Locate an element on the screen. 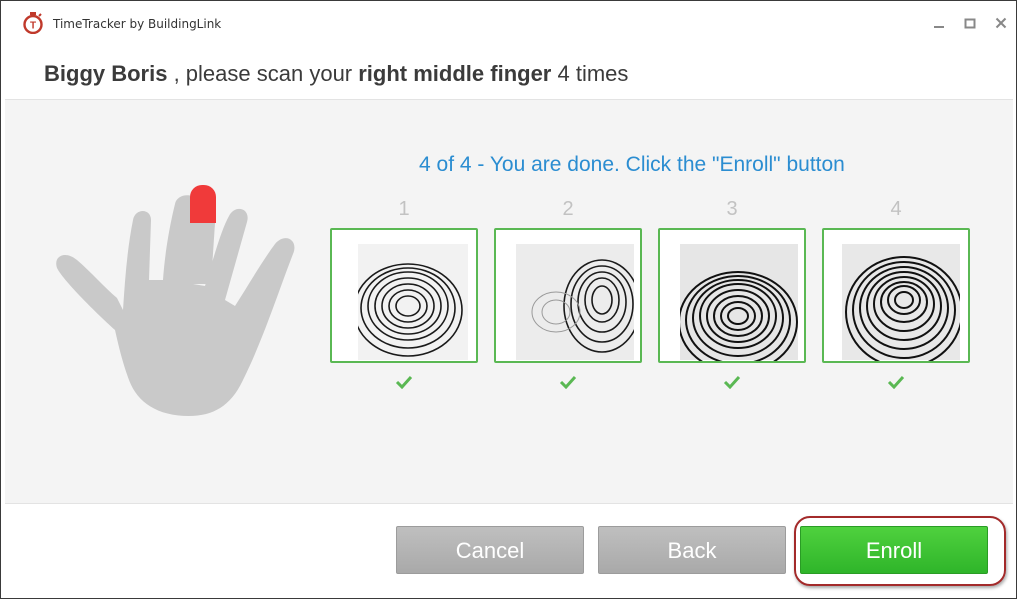  scan-number: 2 is located at coordinates (568, 209).